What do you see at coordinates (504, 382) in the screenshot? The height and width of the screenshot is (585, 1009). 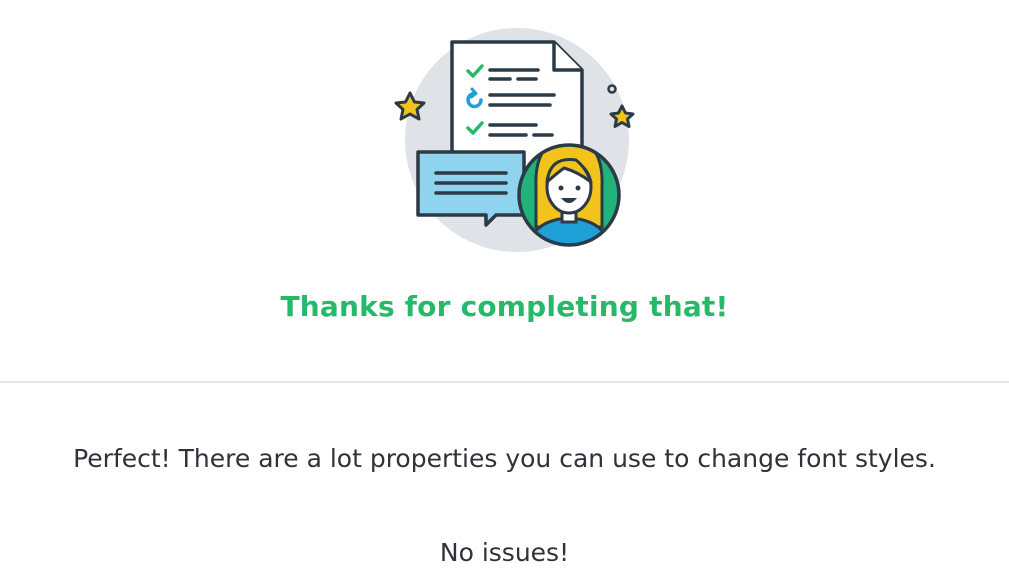 I see `divider` at bounding box center [504, 382].